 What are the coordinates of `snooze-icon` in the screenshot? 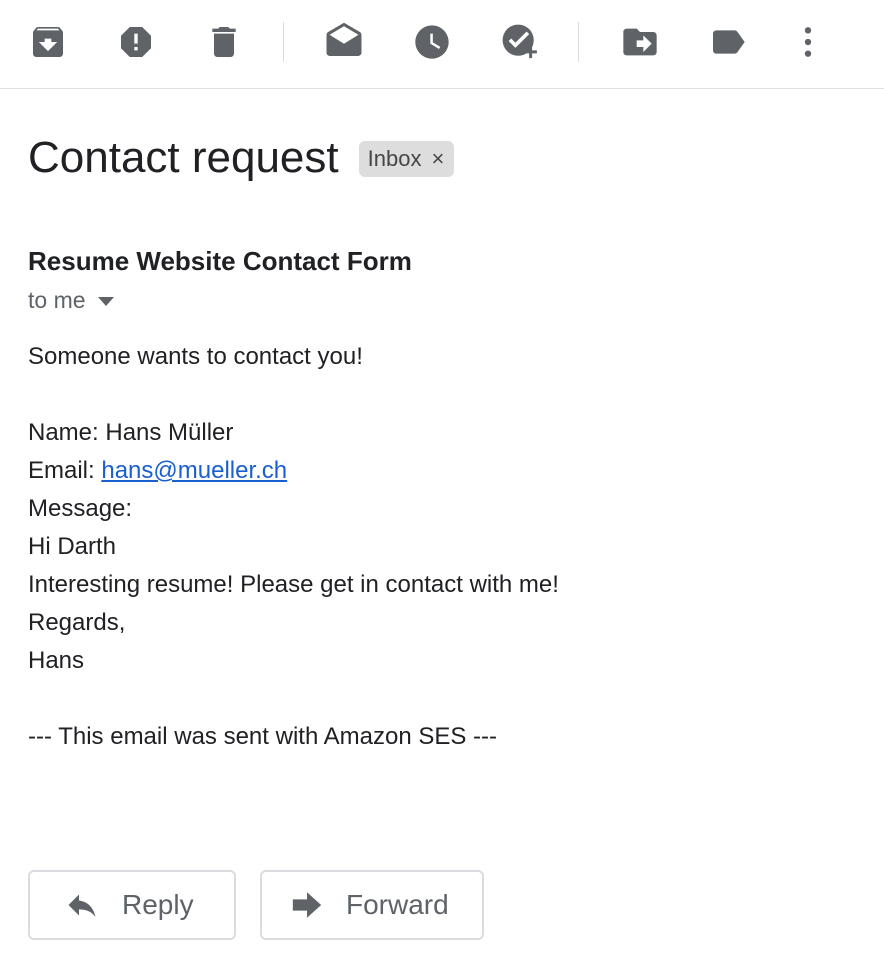 It's located at (432, 42).